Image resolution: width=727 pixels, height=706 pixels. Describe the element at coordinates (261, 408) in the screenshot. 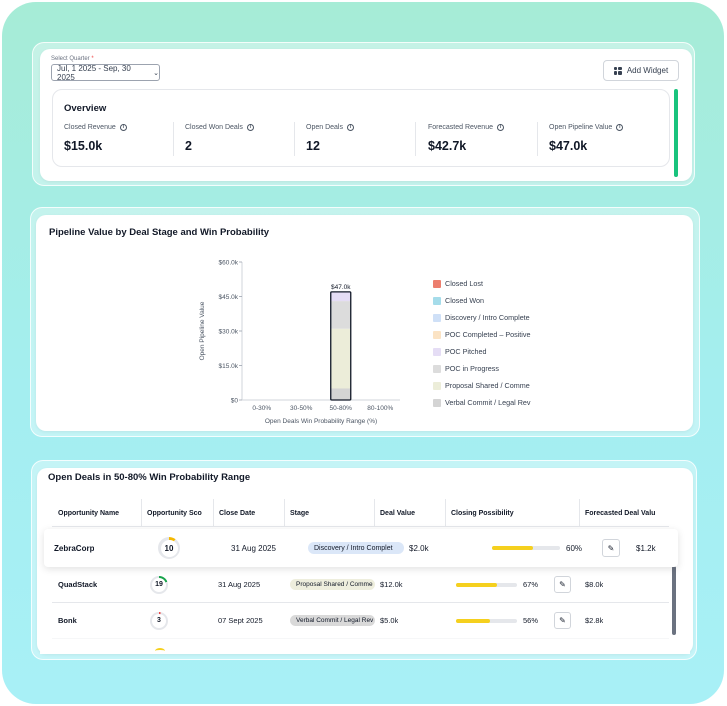

I see `x-tick-label: 0-30%` at that location.